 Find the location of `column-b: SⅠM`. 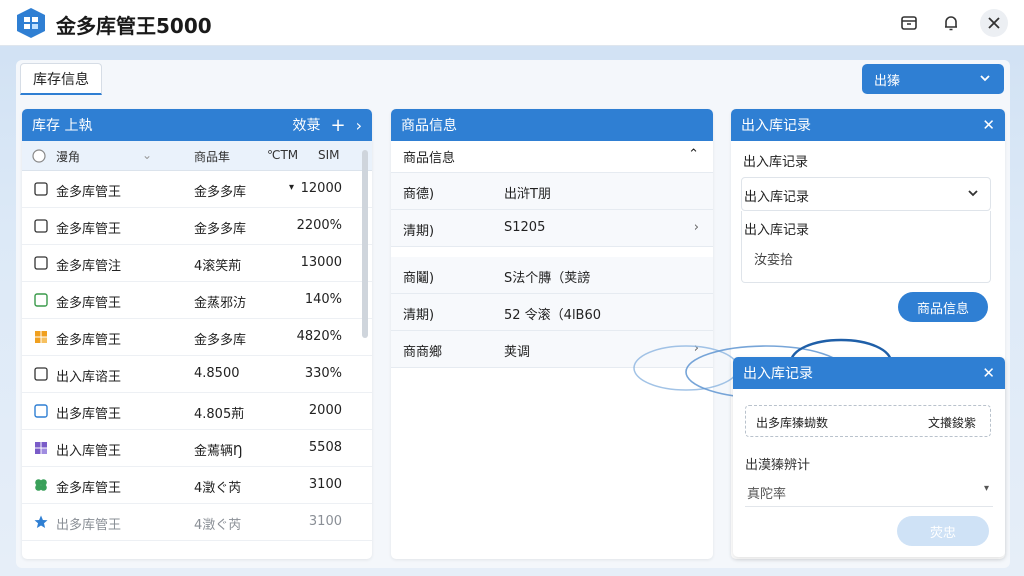

column-b: SⅠM is located at coordinates (329, 155).